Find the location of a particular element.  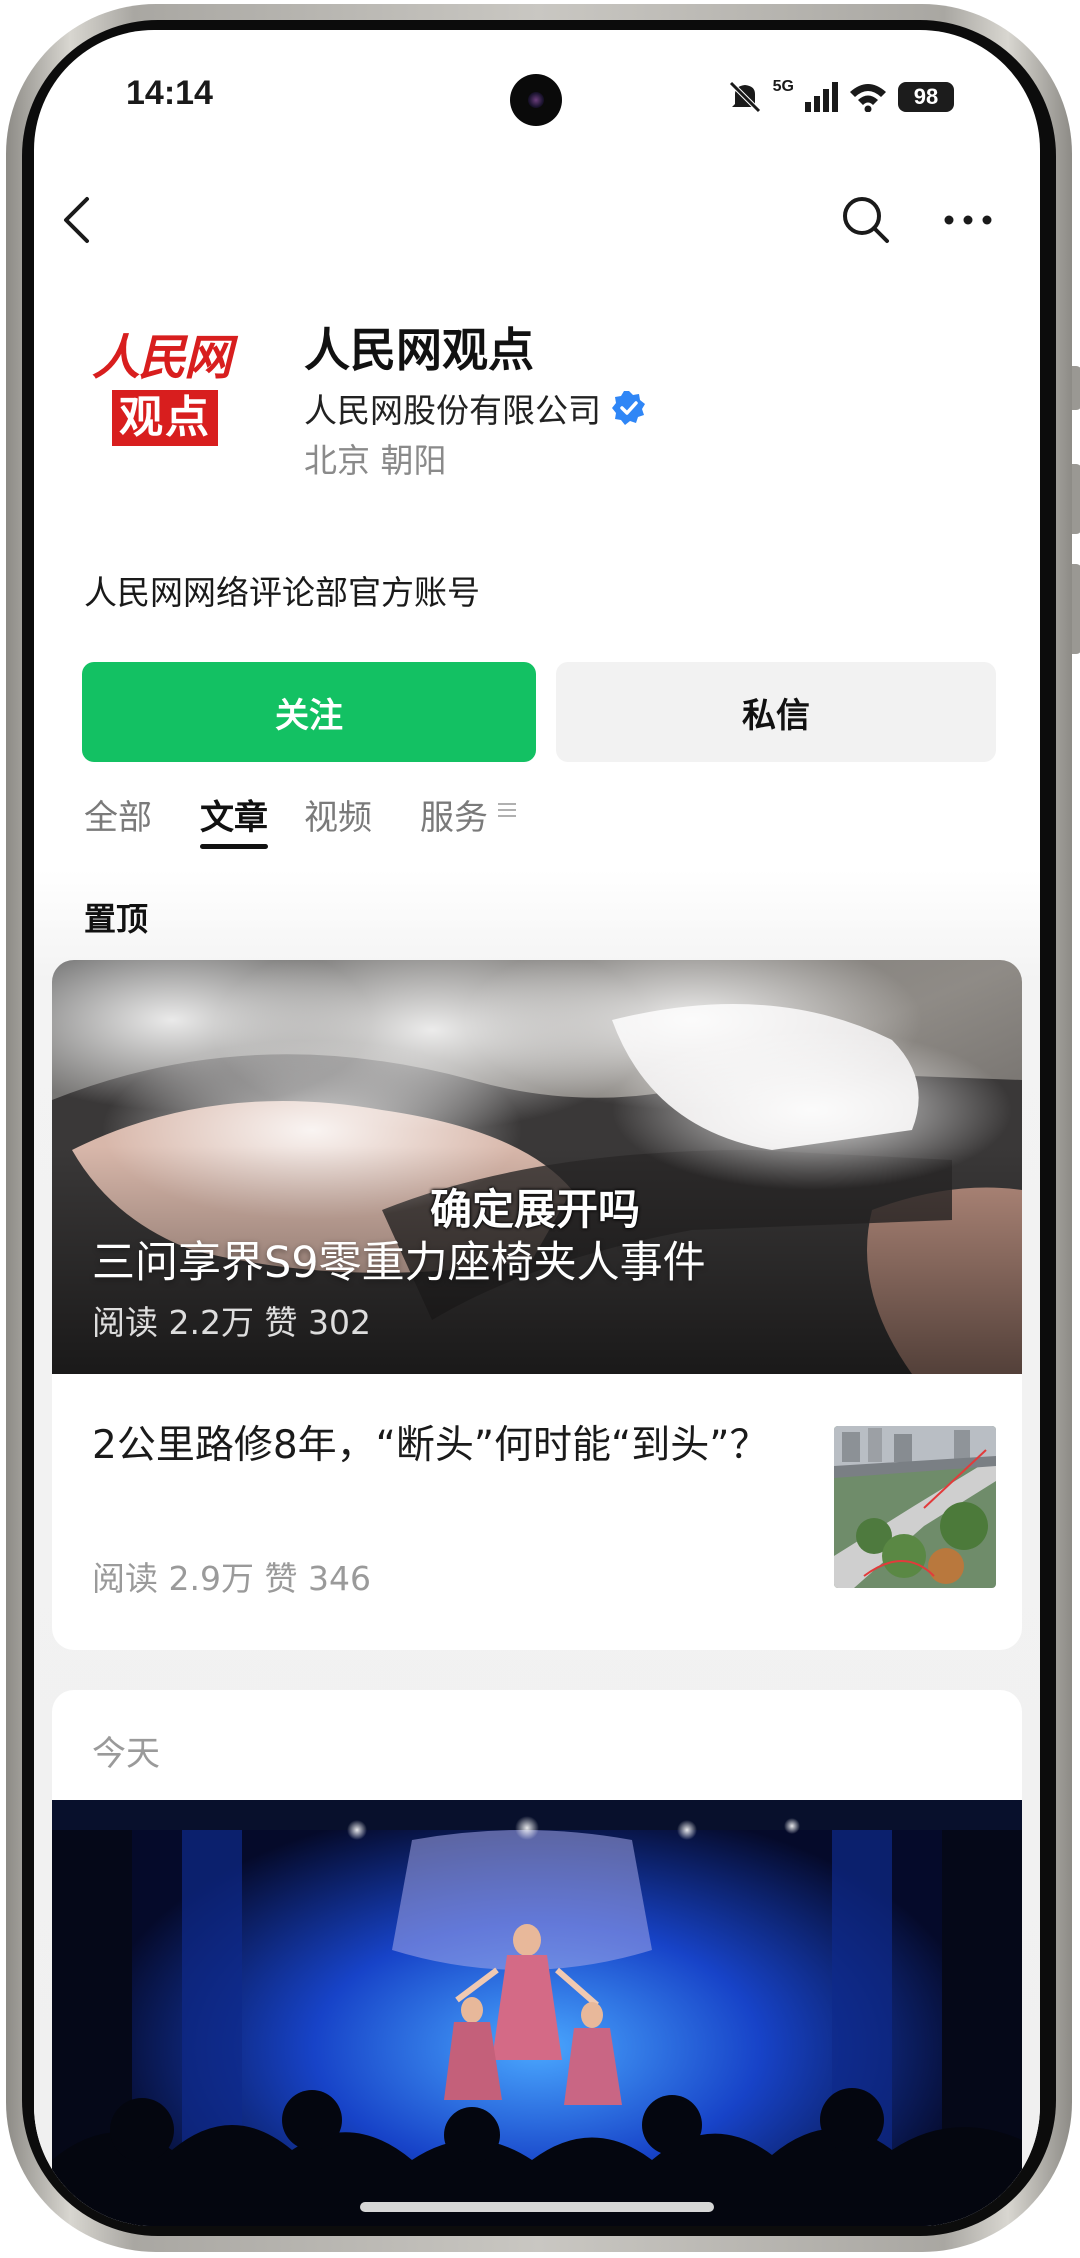

tab-label: 全部 is located at coordinates (118, 818).